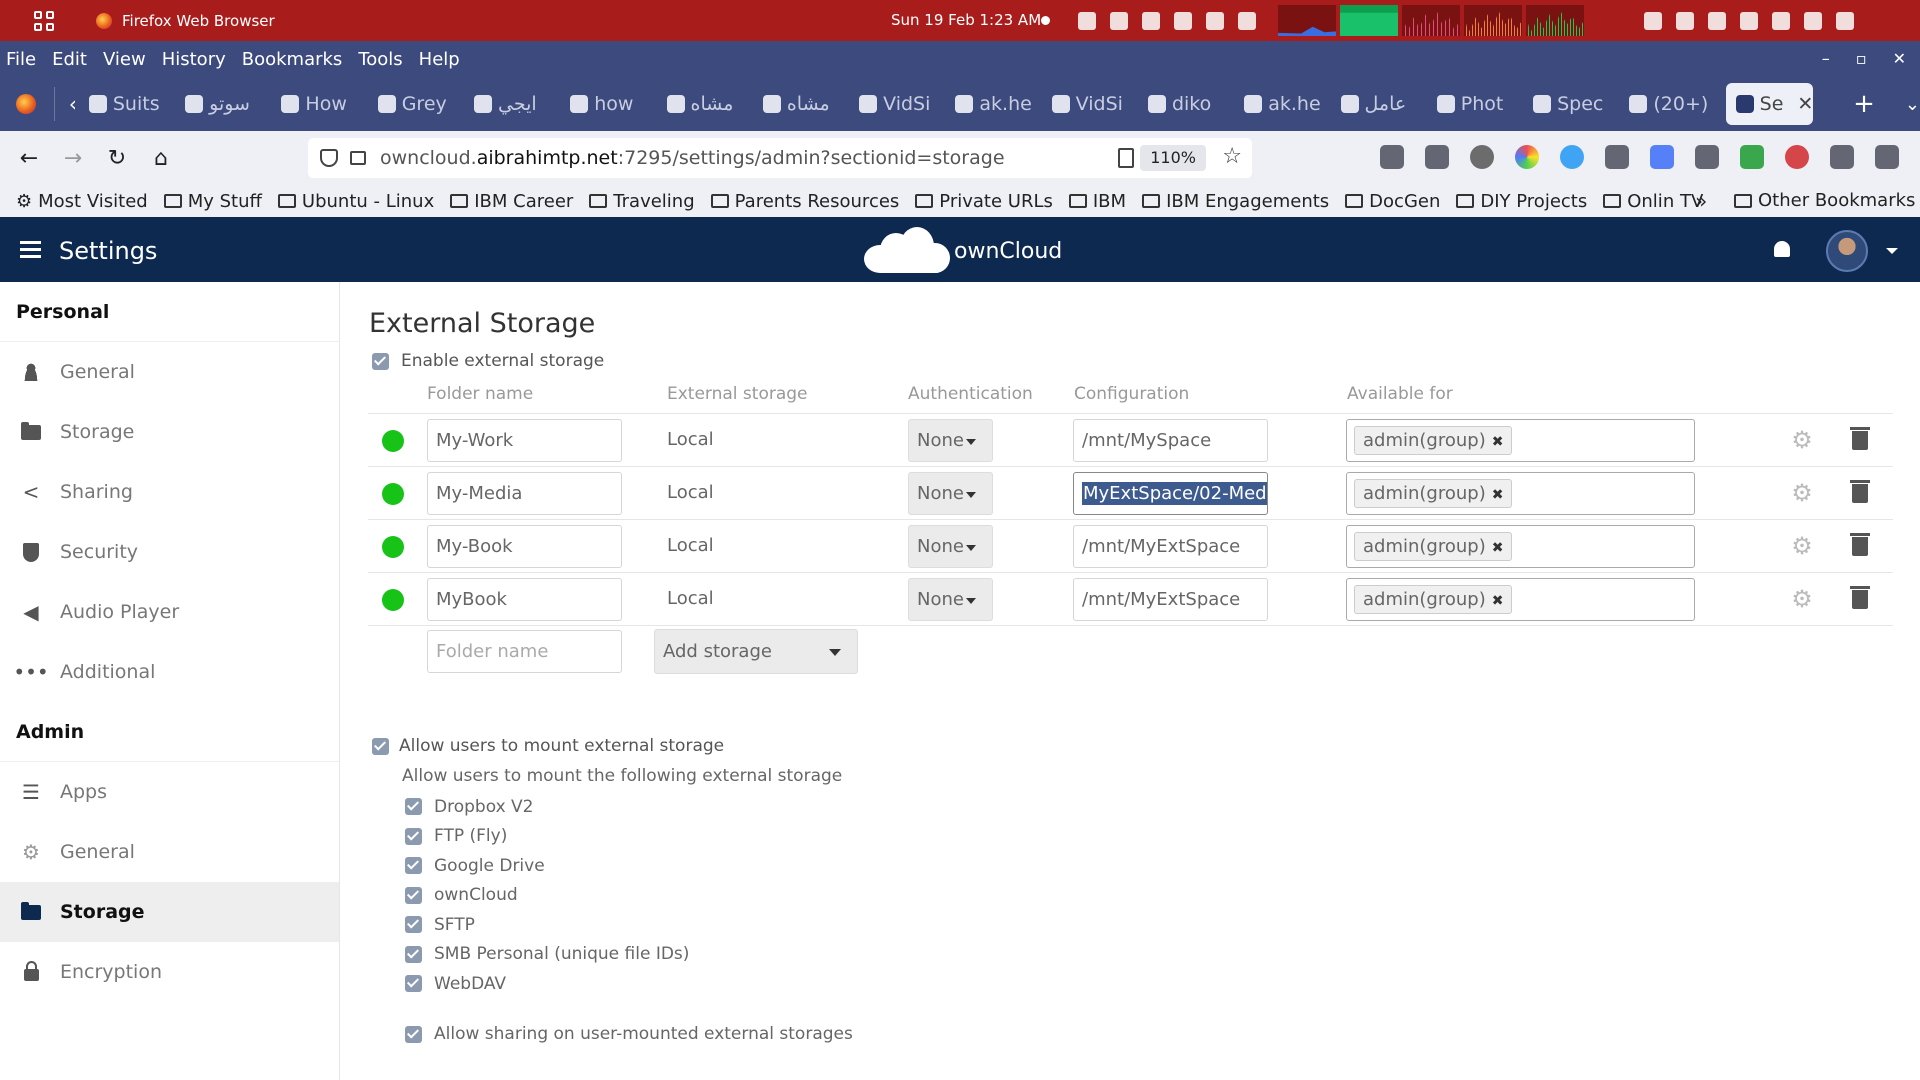 This screenshot has width=1920, height=1080. What do you see at coordinates (169, 612) in the screenshot?
I see `sidebar-item-audio-player: ◀ Audio Player` at bounding box center [169, 612].